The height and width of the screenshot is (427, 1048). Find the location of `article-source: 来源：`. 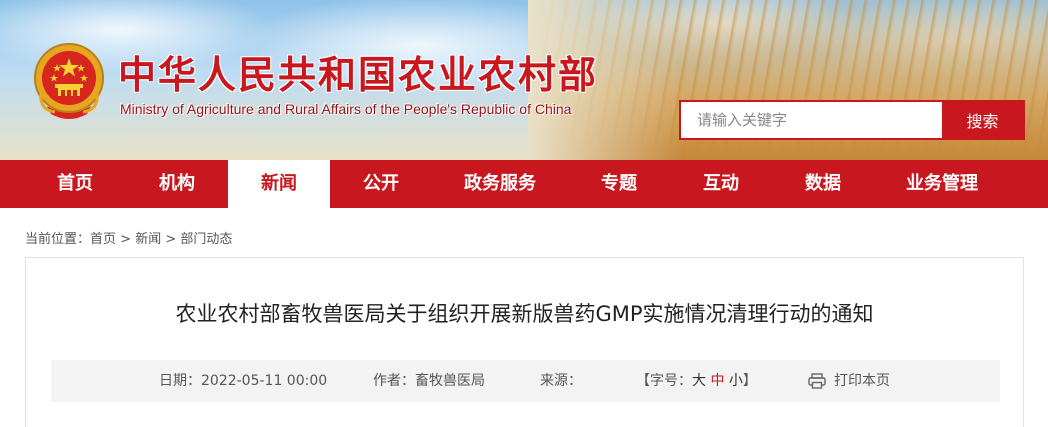

article-source: 来源： is located at coordinates (561, 381).